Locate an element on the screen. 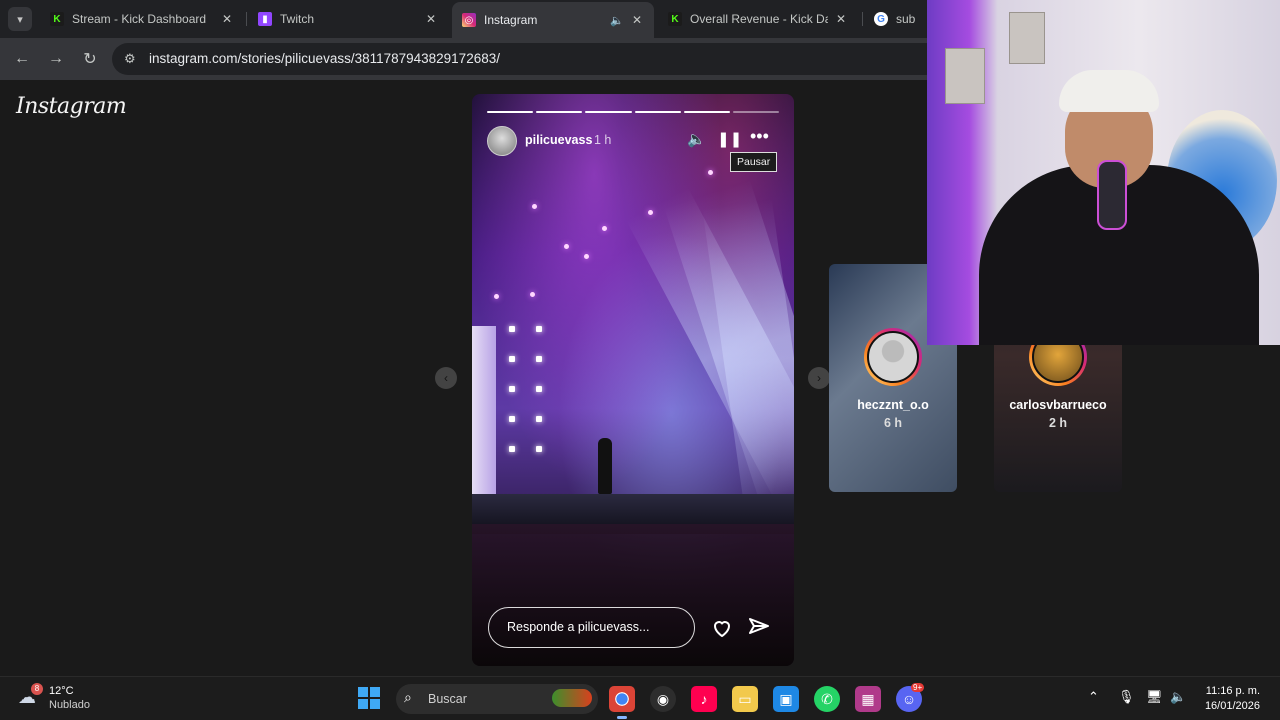 This screenshot has height=720, width=1280. tab-kick-dashboard: K Stream - Kick Dashboard ✕ is located at coordinates (142, 19).